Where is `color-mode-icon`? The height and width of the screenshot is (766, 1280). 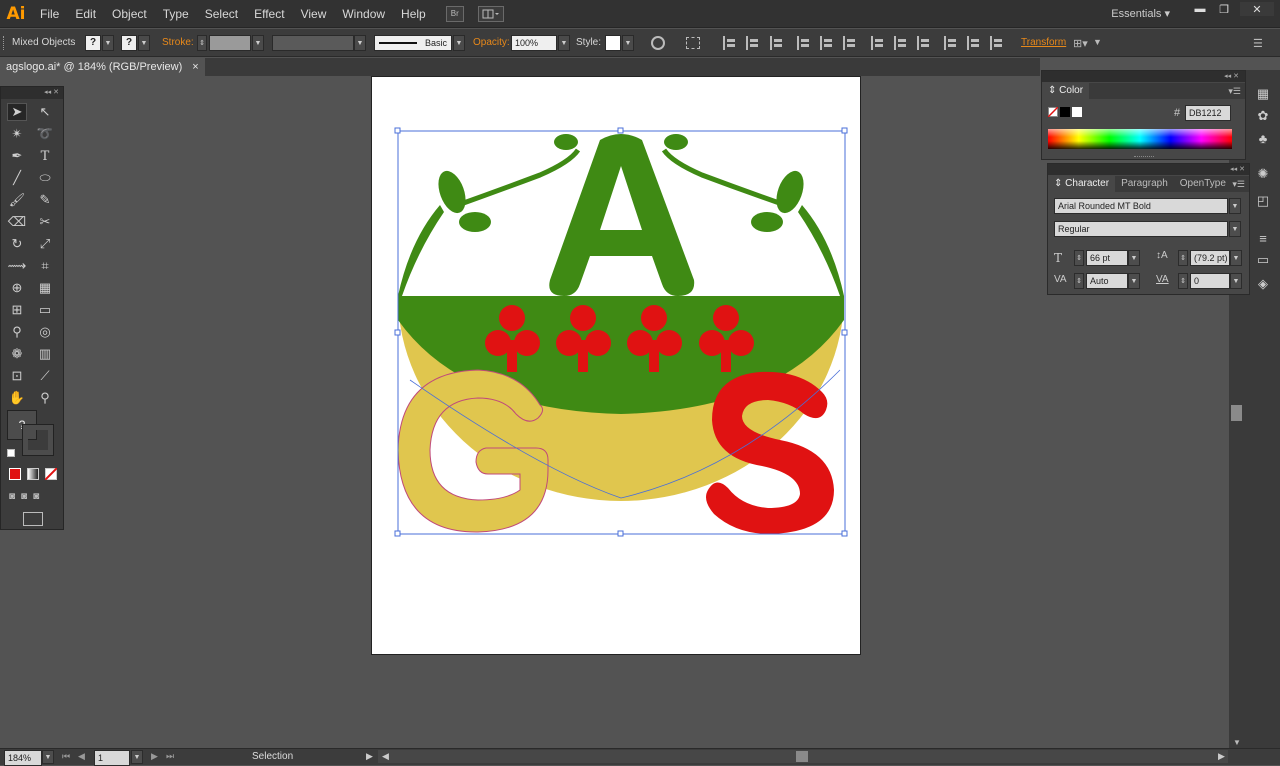
color-mode-icon is located at coordinates (15, 474).